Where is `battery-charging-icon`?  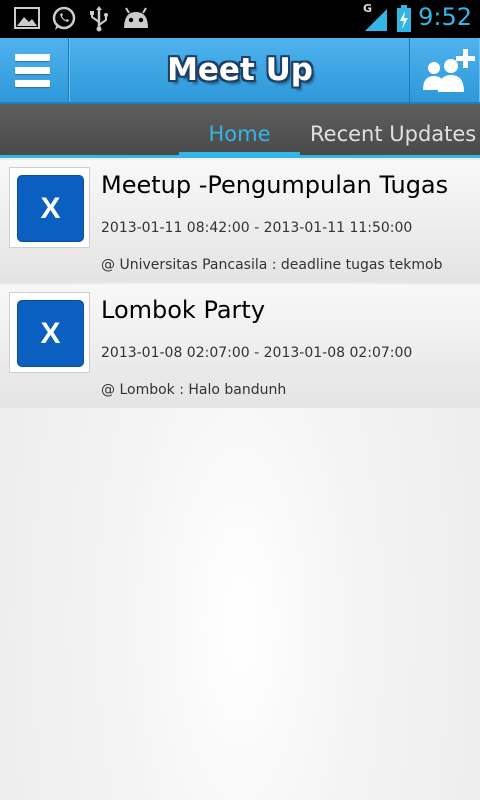 battery-charging-icon is located at coordinates (404, 21).